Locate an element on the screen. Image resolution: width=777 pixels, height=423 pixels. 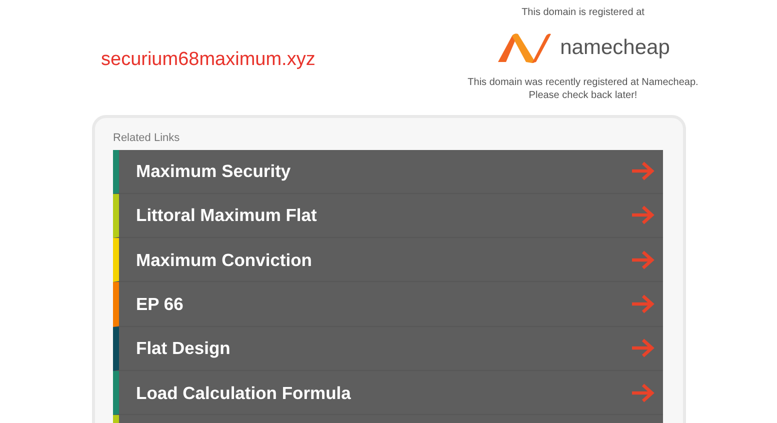
related-link: Maximum Conviction is located at coordinates (388, 260).